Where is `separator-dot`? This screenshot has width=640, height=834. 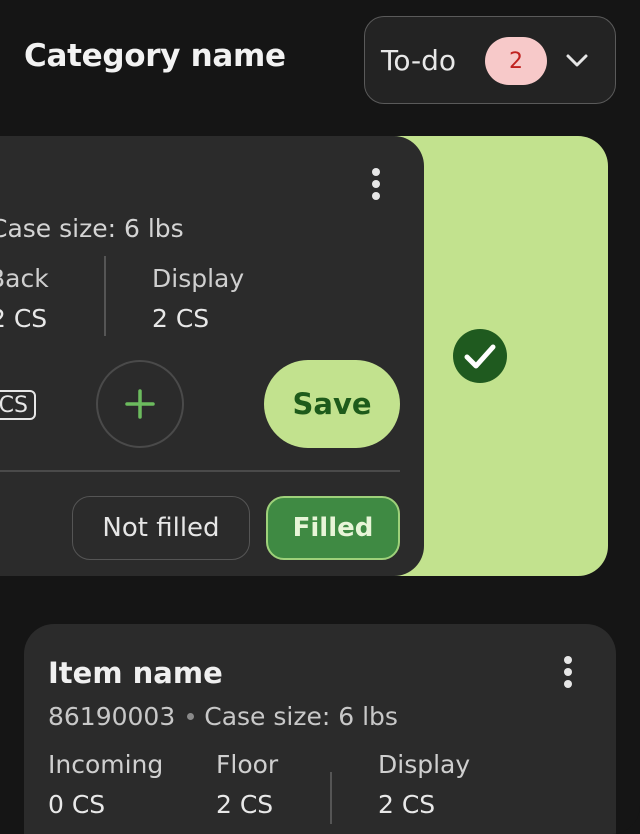 separator-dot is located at coordinates (191, 716).